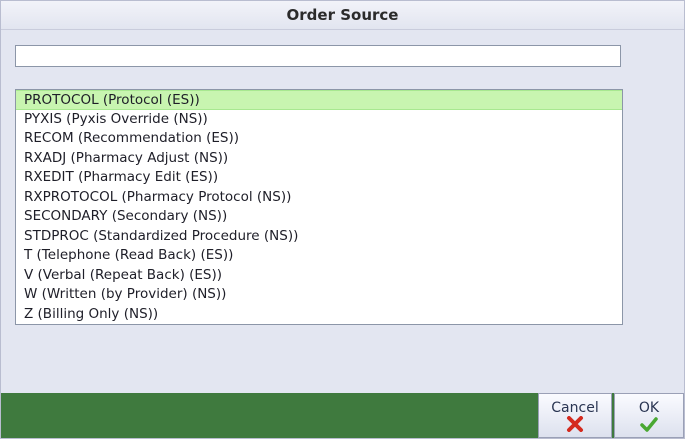 This screenshot has height=439, width=685. What do you see at coordinates (319, 198) in the screenshot?
I see `list-item: RXPROTOCOL (Pharmacy Protocol (NS))` at bounding box center [319, 198].